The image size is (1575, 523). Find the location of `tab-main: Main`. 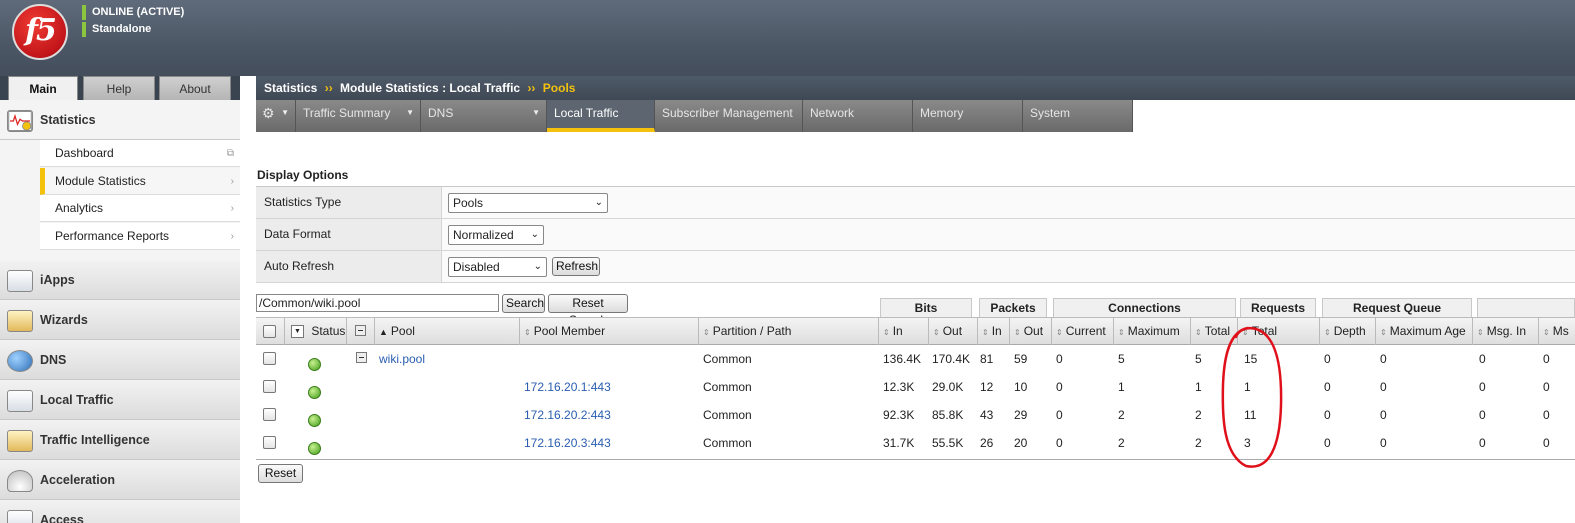

tab-main: Main is located at coordinates (43, 88).